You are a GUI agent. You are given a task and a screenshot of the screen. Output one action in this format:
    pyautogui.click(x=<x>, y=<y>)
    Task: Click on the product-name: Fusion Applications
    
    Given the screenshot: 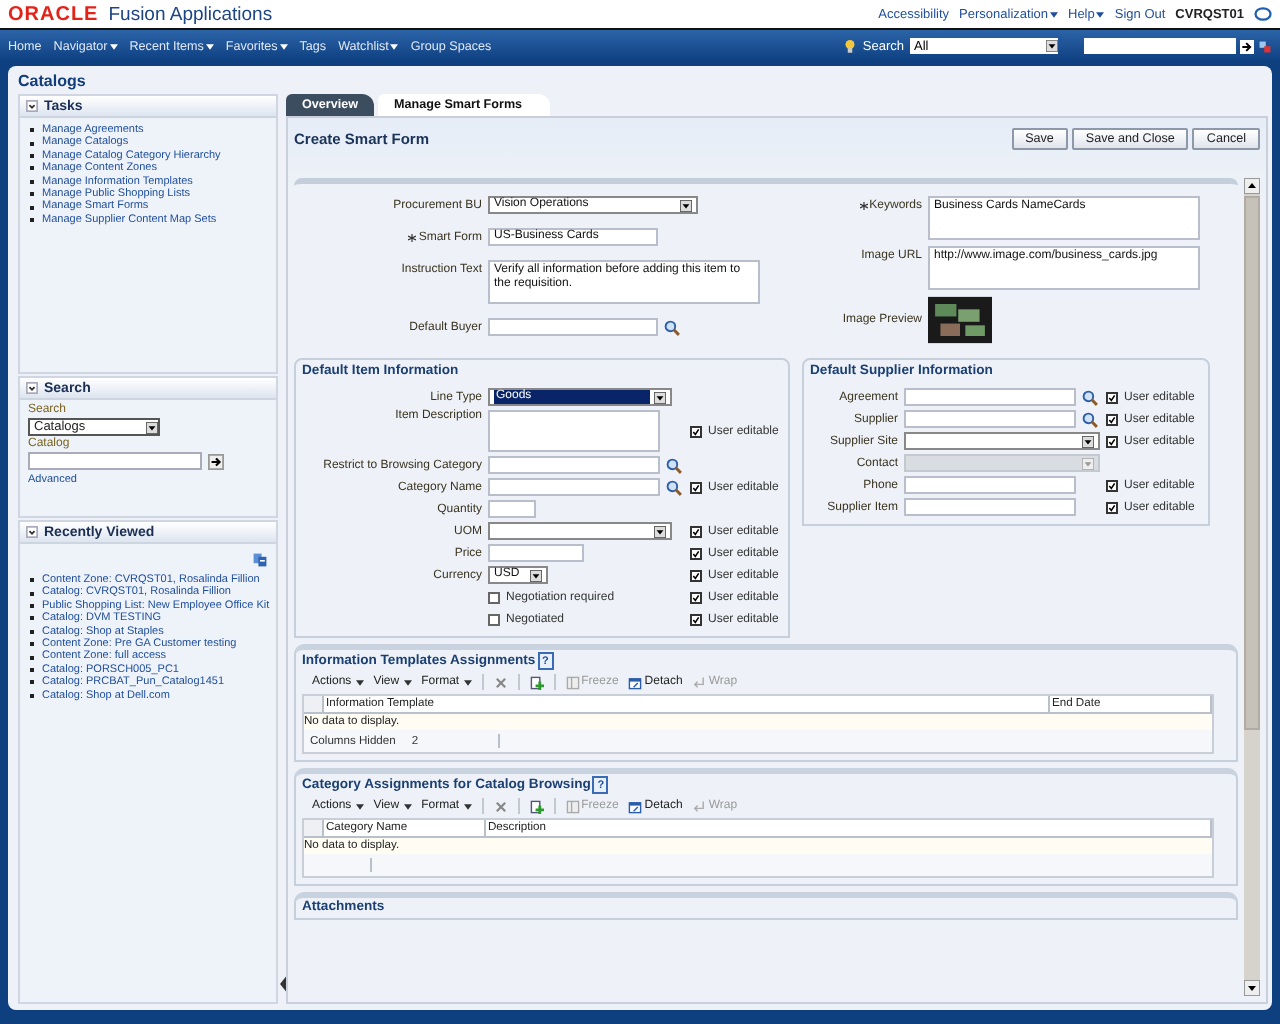 What is the action you would take?
    pyautogui.click(x=190, y=14)
    